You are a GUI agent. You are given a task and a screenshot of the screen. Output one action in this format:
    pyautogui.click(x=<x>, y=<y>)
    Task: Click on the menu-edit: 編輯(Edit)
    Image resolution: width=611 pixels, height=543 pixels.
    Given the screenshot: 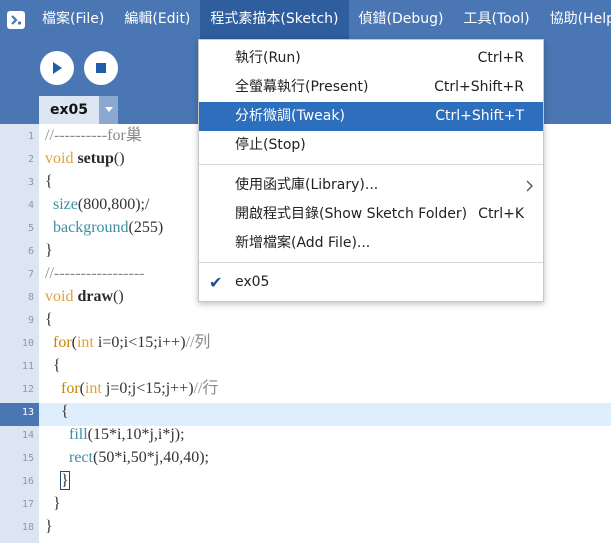 What is the action you would take?
    pyautogui.click(x=157, y=19)
    